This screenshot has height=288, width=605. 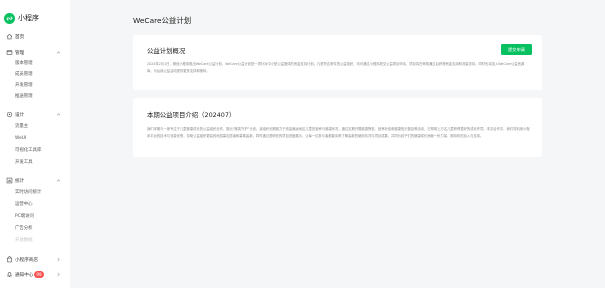 What do you see at coordinates (24, 241) in the screenshot?
I see `sidebar-item-open-data: 开放数据` at bounding box center [24, 241].